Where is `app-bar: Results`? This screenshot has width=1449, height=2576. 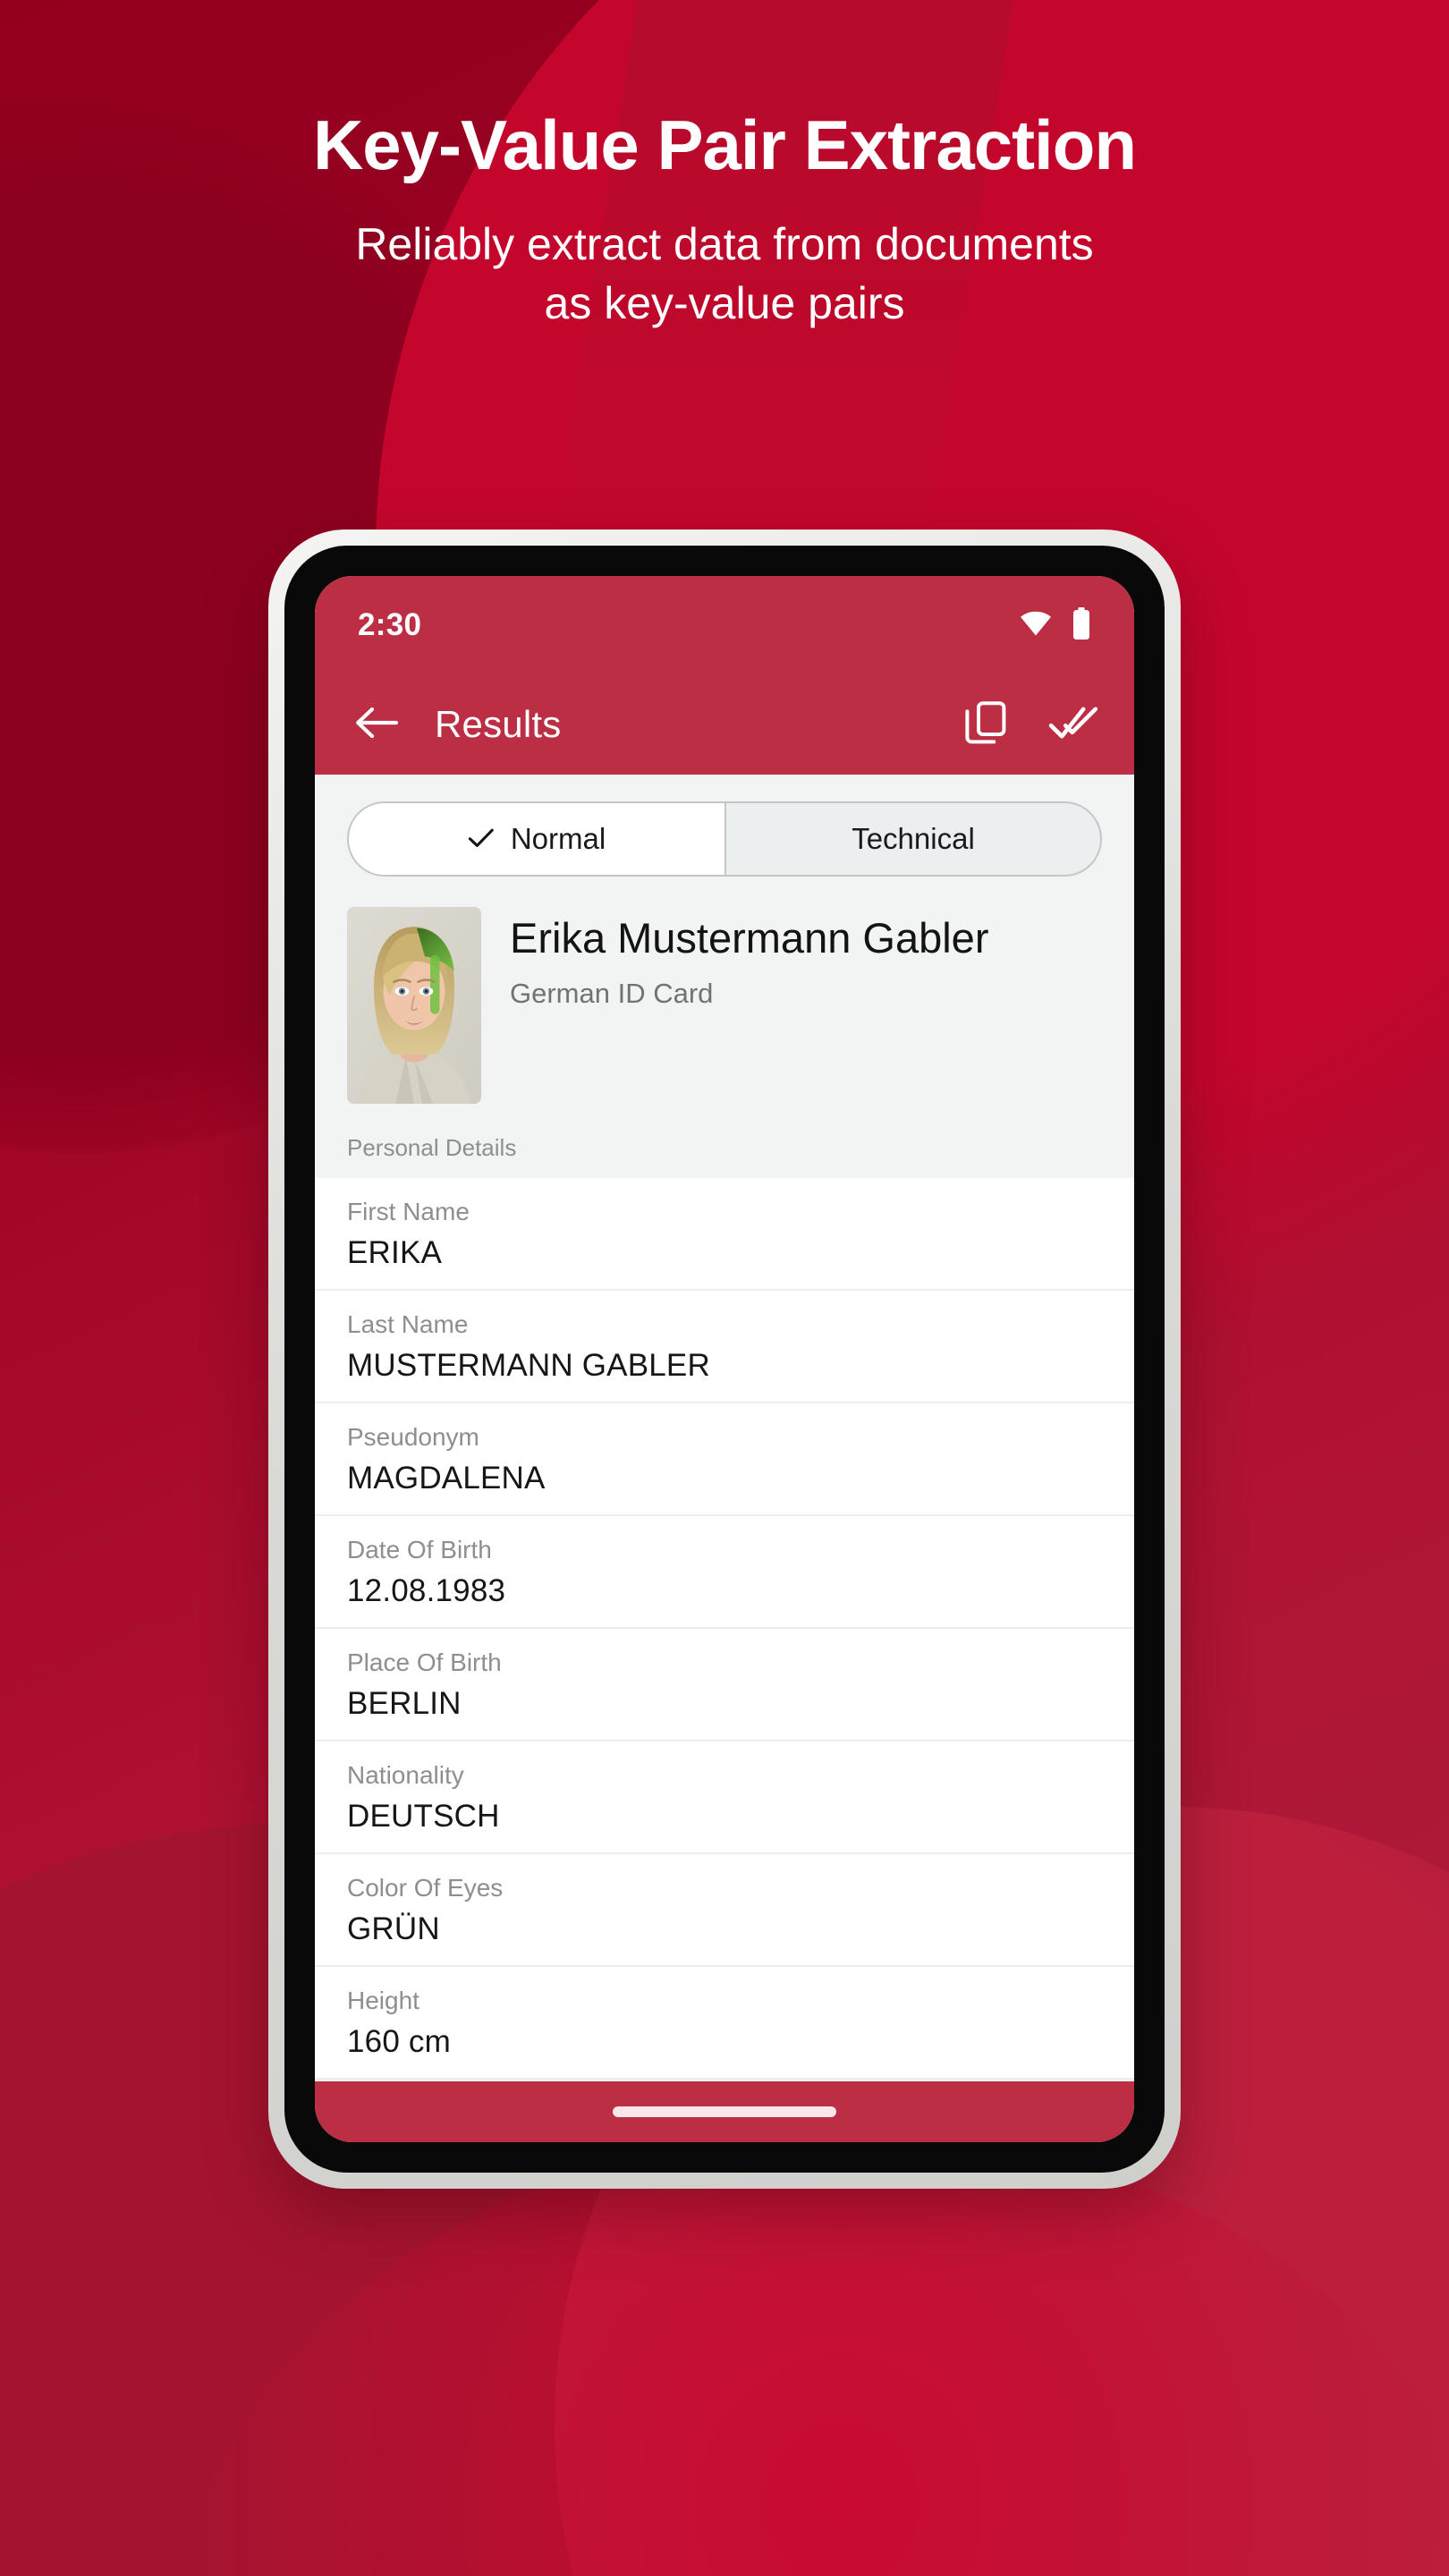 app-bar: Results is located at coordinates (724, 724).